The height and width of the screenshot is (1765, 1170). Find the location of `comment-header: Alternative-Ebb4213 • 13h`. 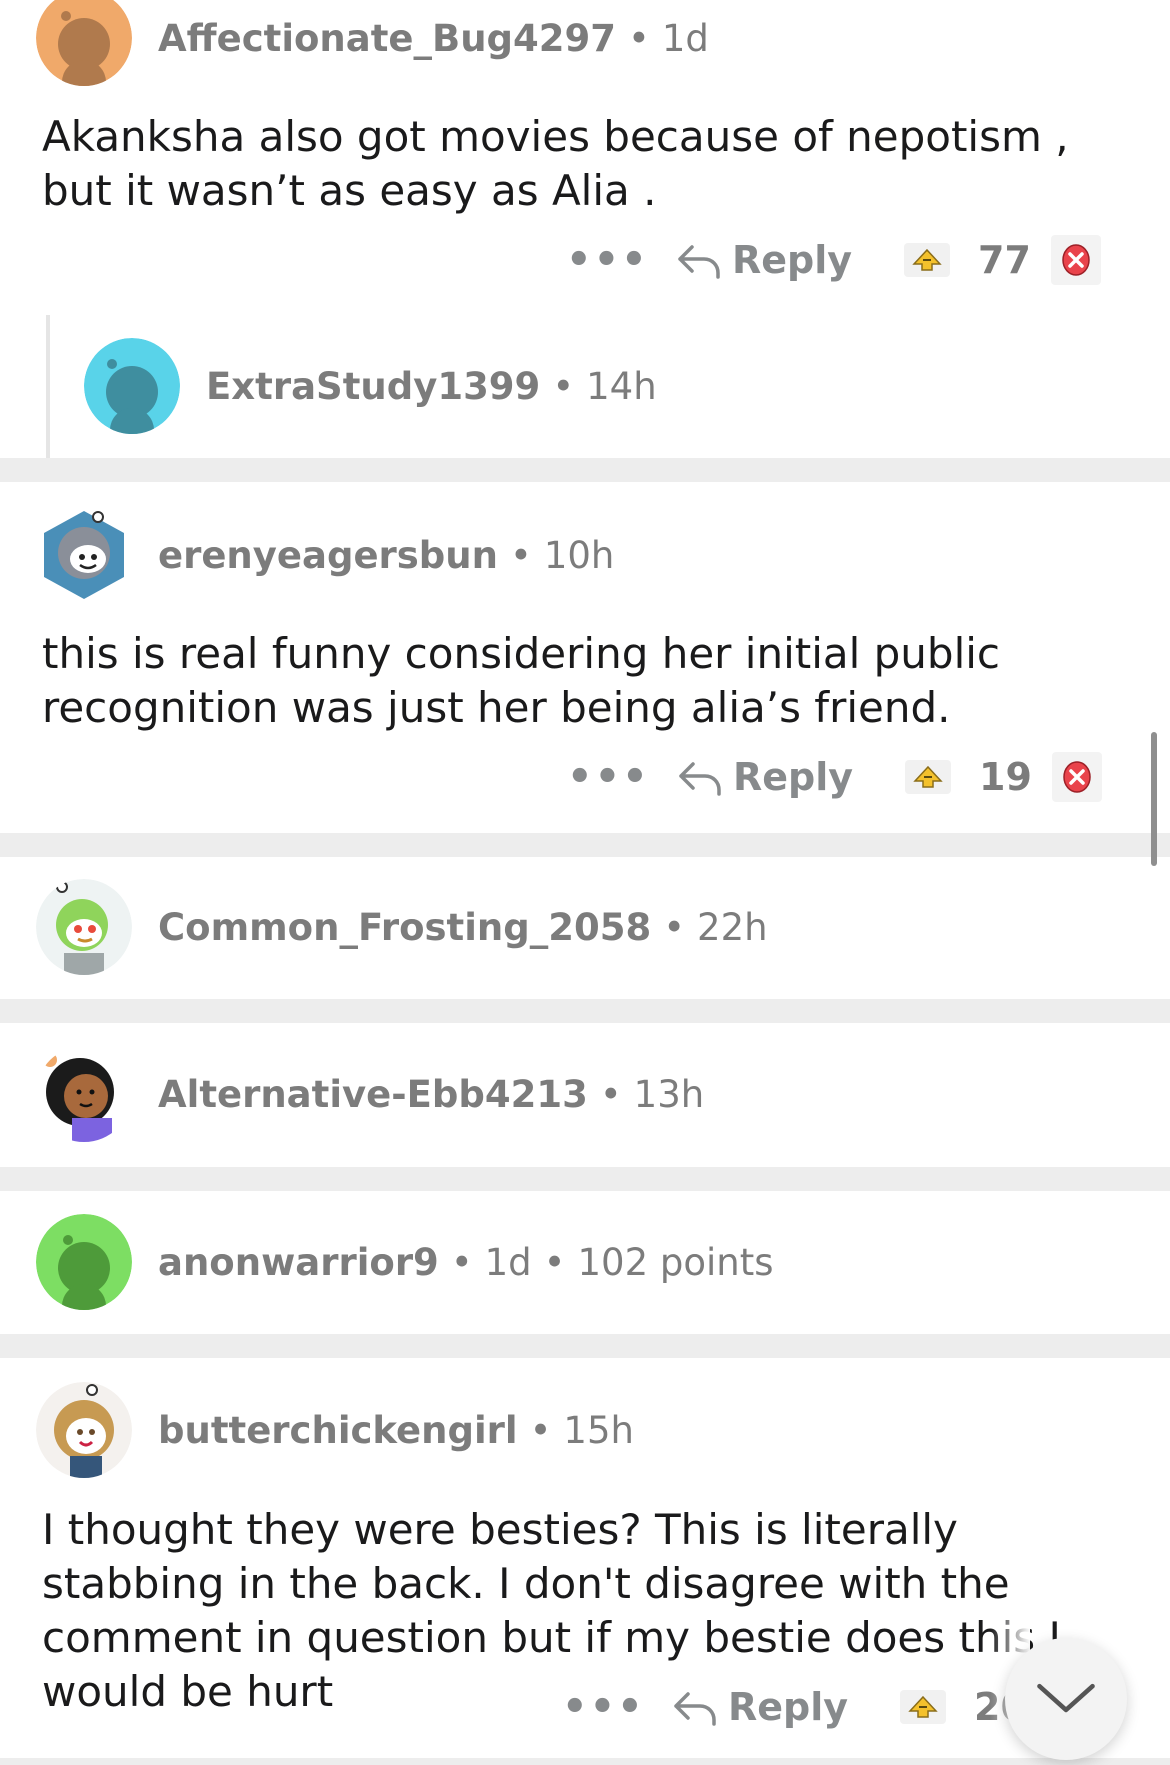

comment-header: Alternative-Ebb4213 • 13h is located at coordinates (370, 1094).